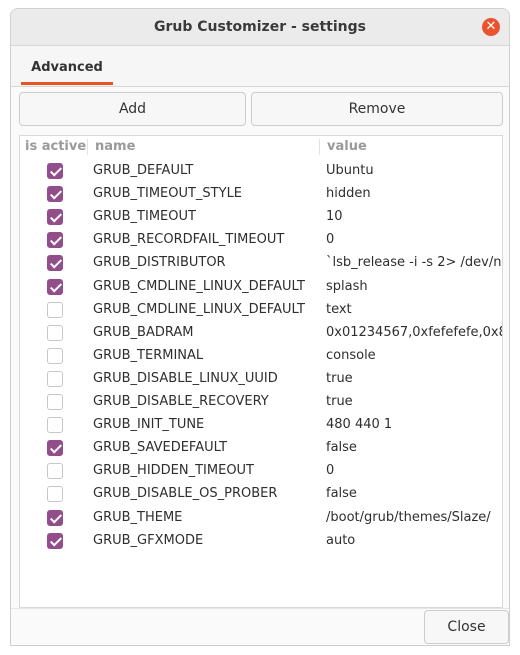 This screenshot has height=655, width=520. What do you see at coordinates (348, 193) in the screenshot?
I see `setting-value: hidden` at bounding box center [348, 193].